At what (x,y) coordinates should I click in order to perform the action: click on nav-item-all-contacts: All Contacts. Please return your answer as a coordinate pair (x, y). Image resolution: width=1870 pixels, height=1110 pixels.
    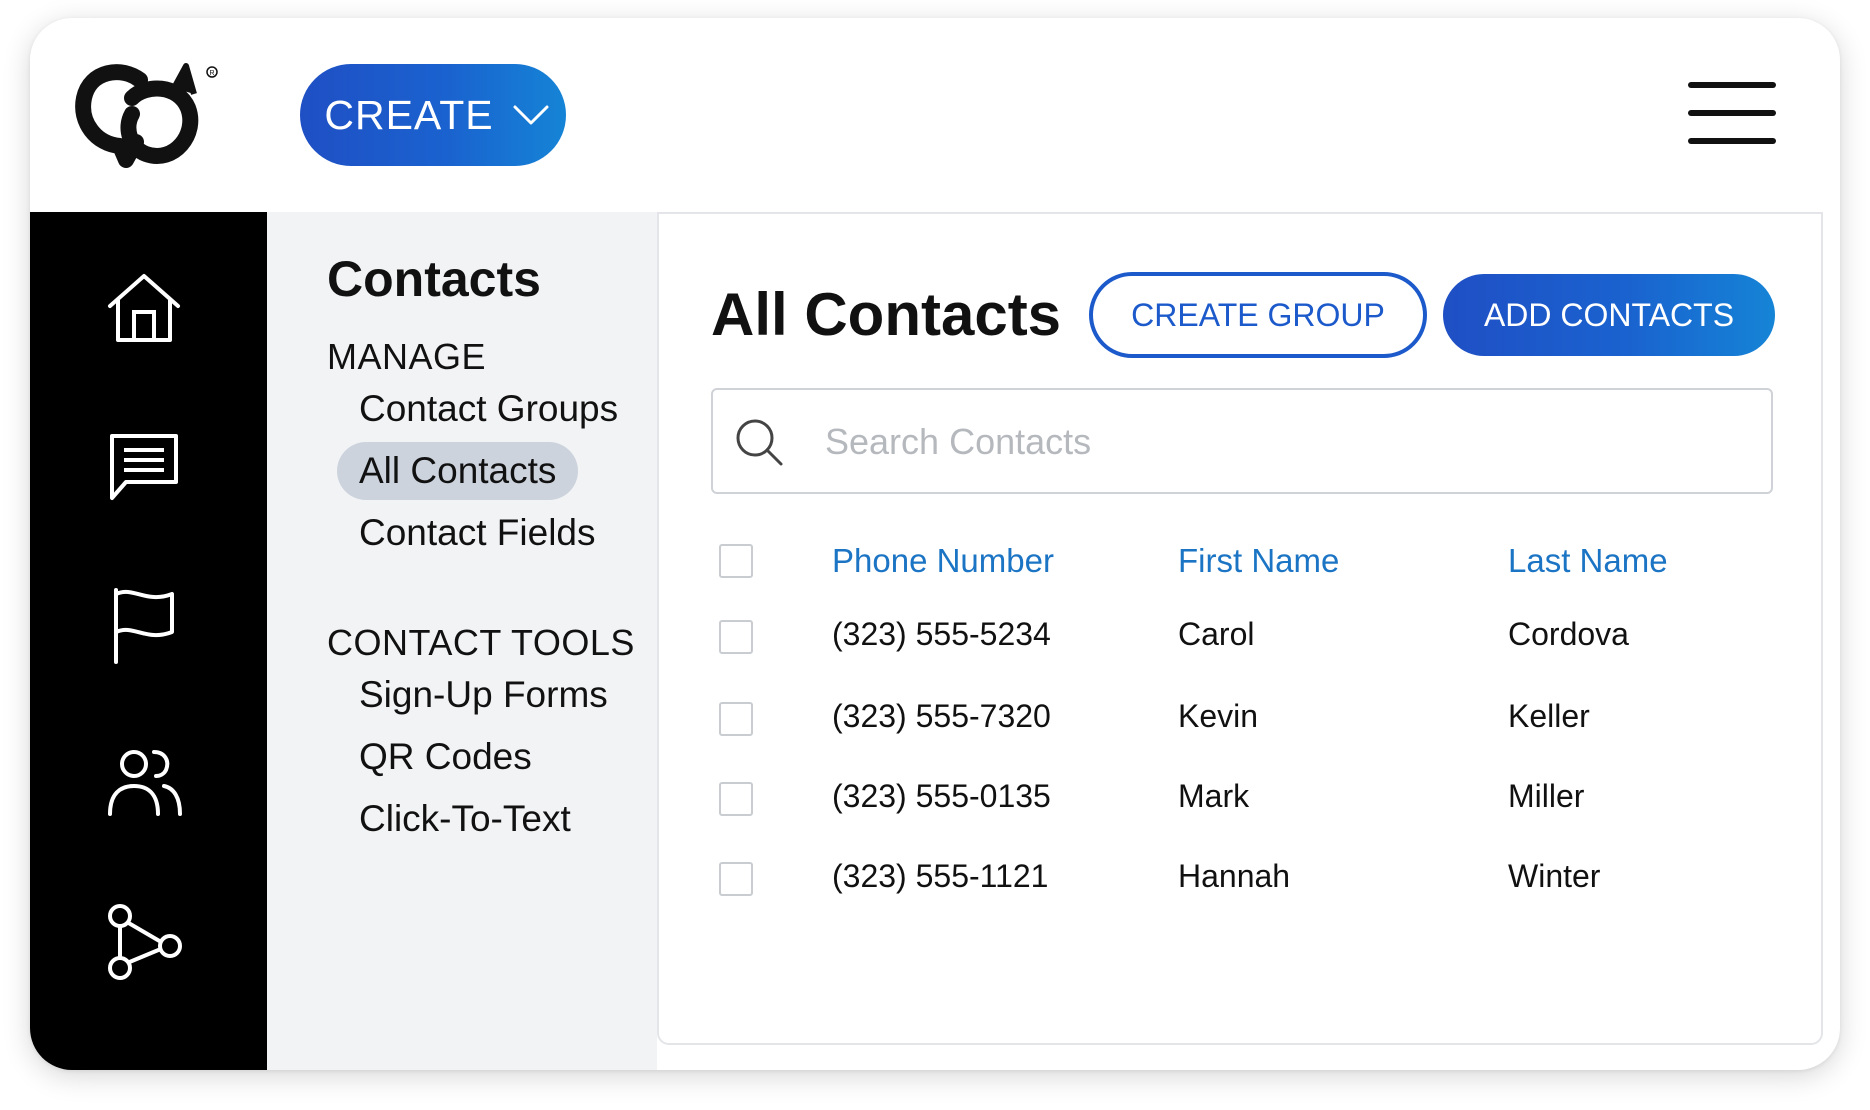
    Looking at the image, I should click on (458, 471).